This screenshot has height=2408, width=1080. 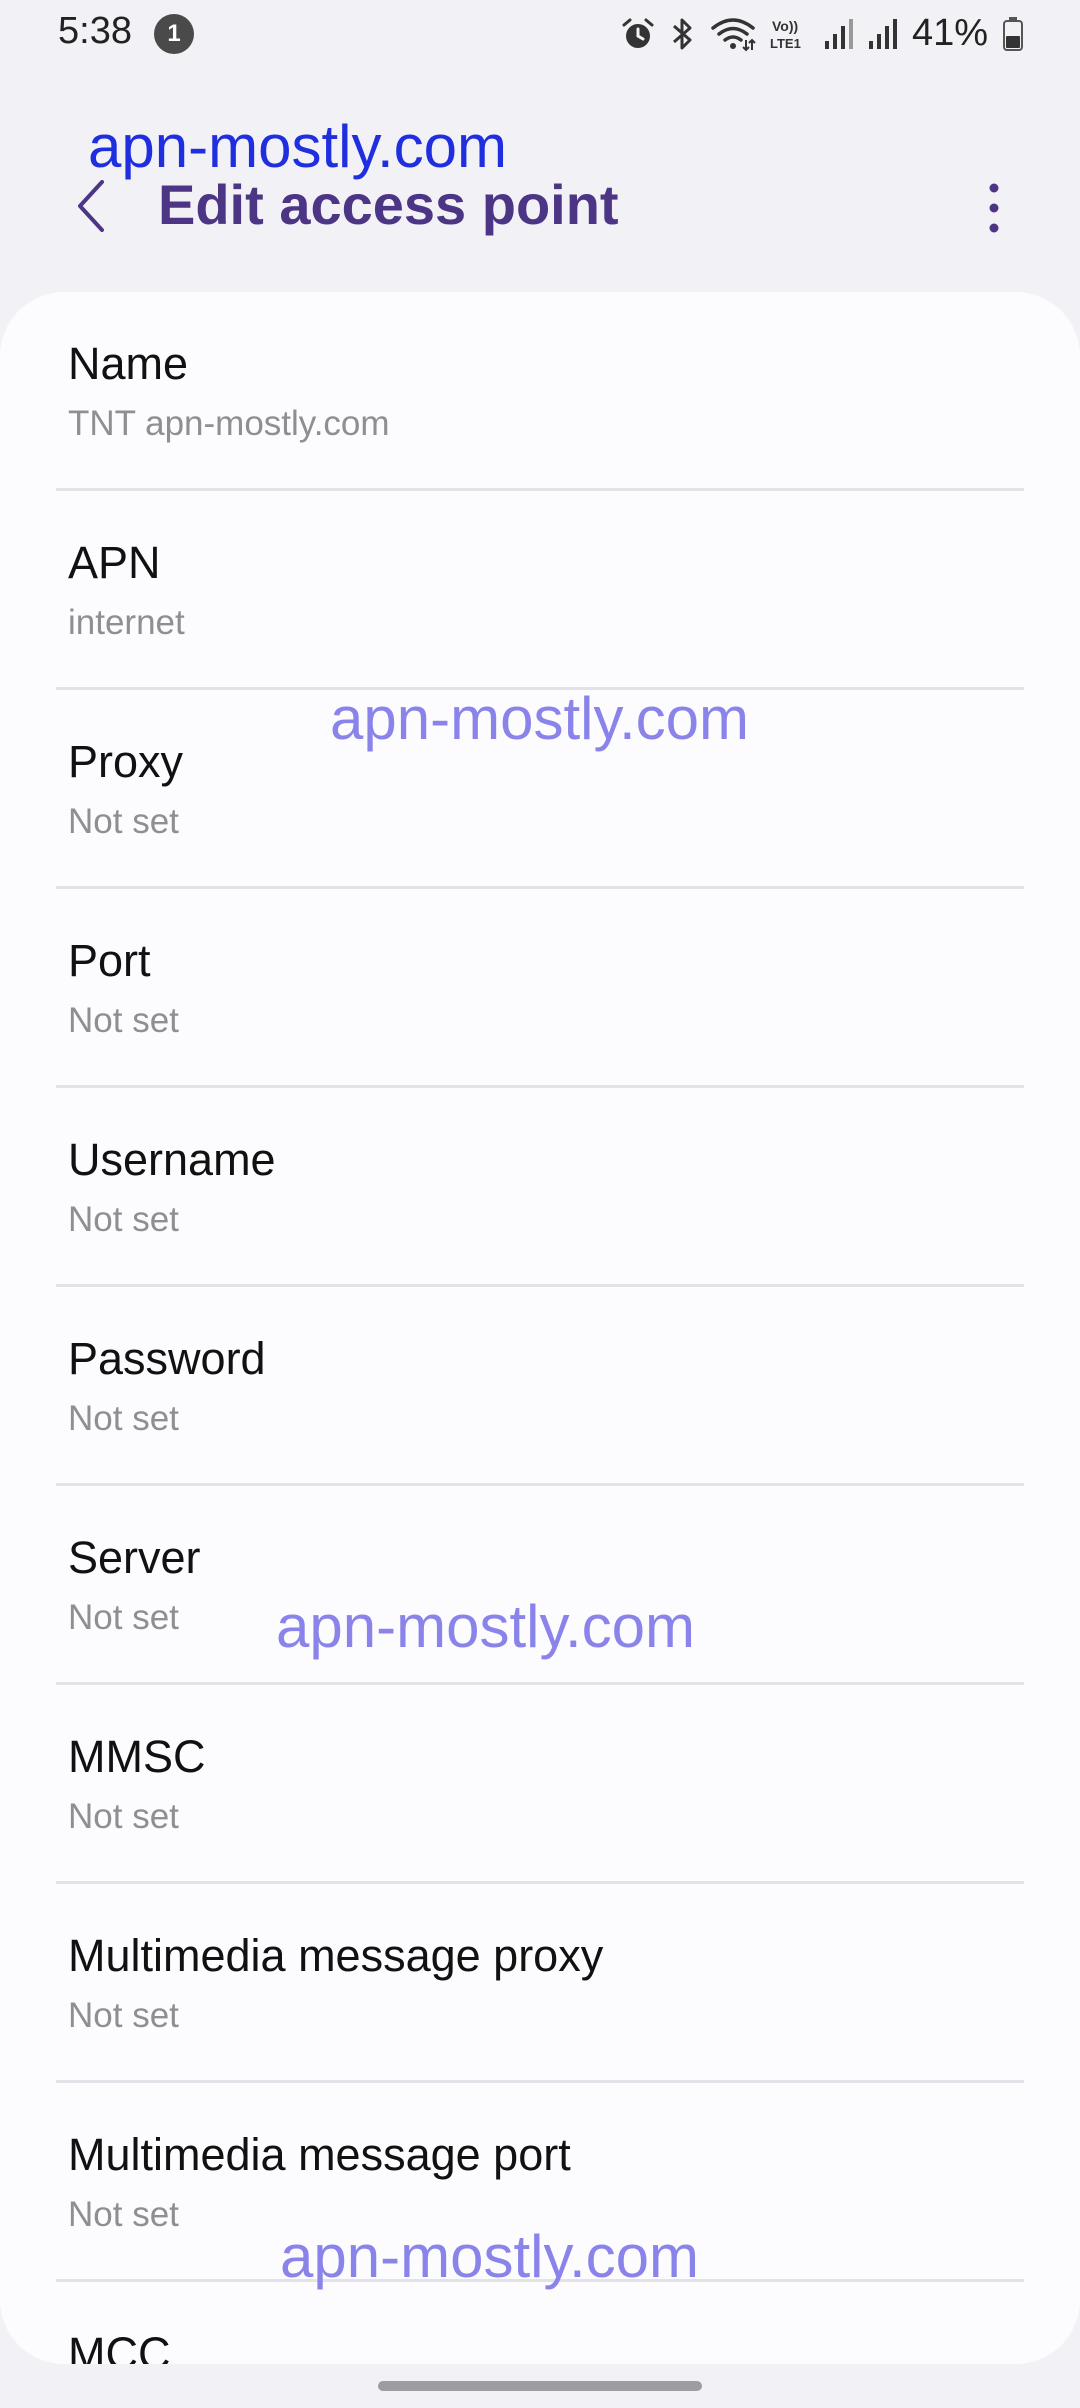 What do you see at coordinates (682, 33) in the screenshot?
I see `bluetooth-icon` at bounding box center [682, 33].